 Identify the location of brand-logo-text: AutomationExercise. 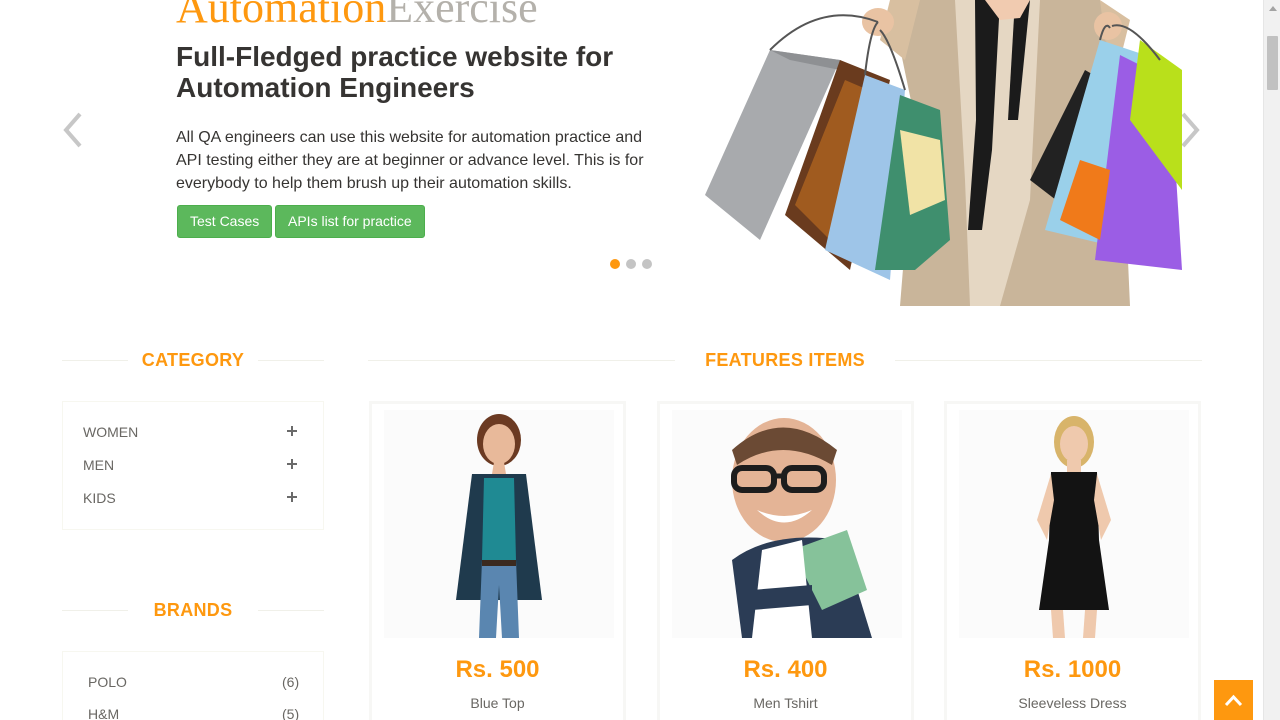
(357, 15).